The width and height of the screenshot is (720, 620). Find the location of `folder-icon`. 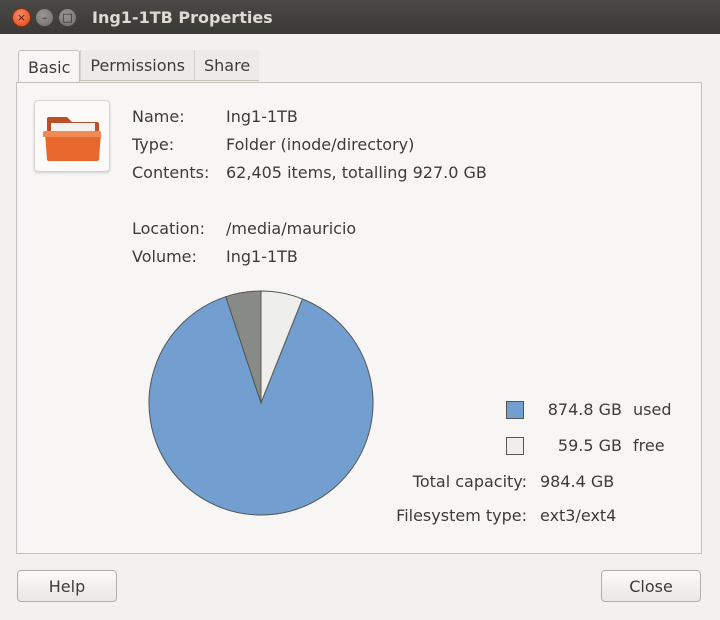

folder-icon is located at coordinates (72, 136).